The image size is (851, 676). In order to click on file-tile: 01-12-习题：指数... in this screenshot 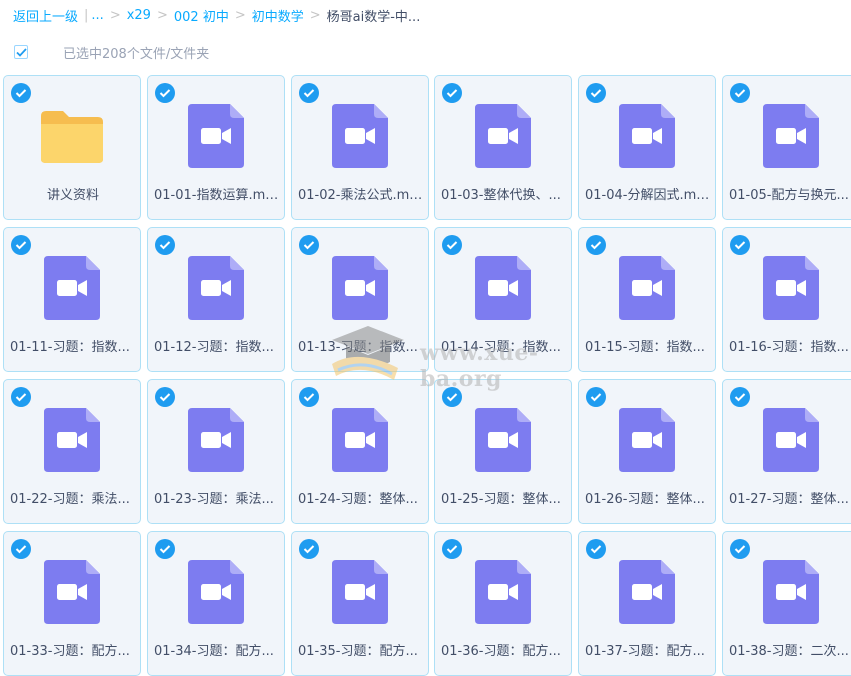, I will do `click(216, 299)`.